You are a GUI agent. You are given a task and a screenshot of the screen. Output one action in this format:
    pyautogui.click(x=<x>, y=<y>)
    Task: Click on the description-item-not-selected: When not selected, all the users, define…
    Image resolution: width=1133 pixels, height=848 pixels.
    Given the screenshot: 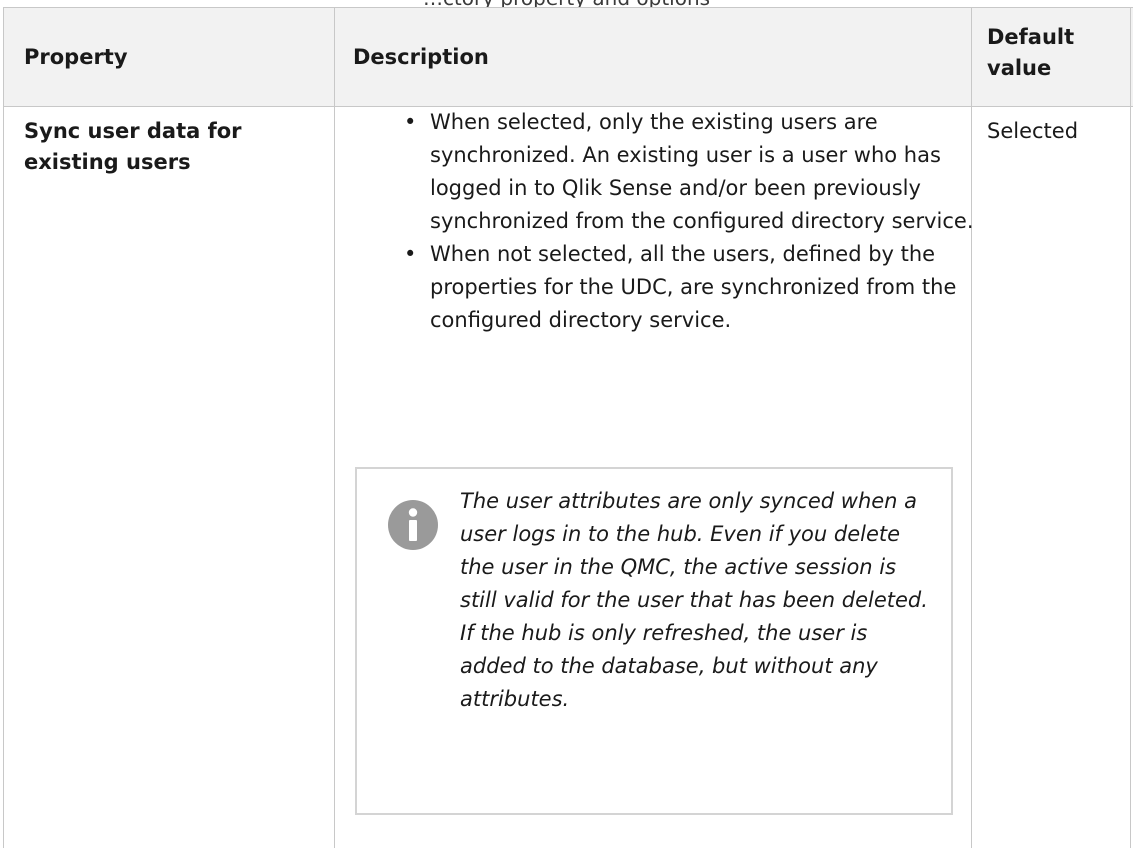 What is the action you would take?
    pyautogui.click(x=693, y=287)
    